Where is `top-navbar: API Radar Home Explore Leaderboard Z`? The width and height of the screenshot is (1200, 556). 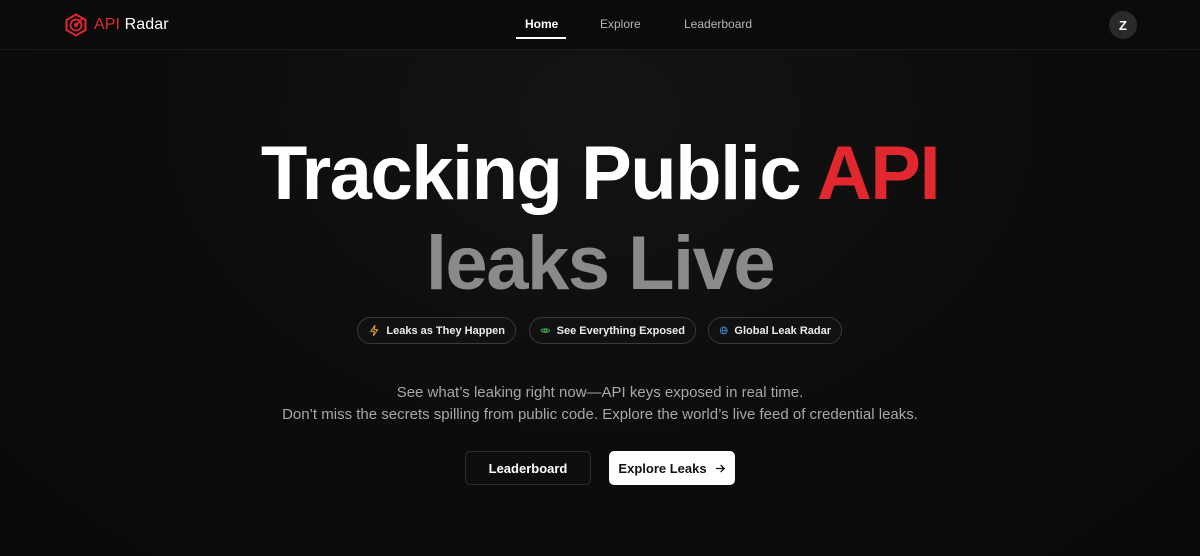
top-navbar: API Radar Home Explore Leaderboard Z is located at coordinates (600, 25).